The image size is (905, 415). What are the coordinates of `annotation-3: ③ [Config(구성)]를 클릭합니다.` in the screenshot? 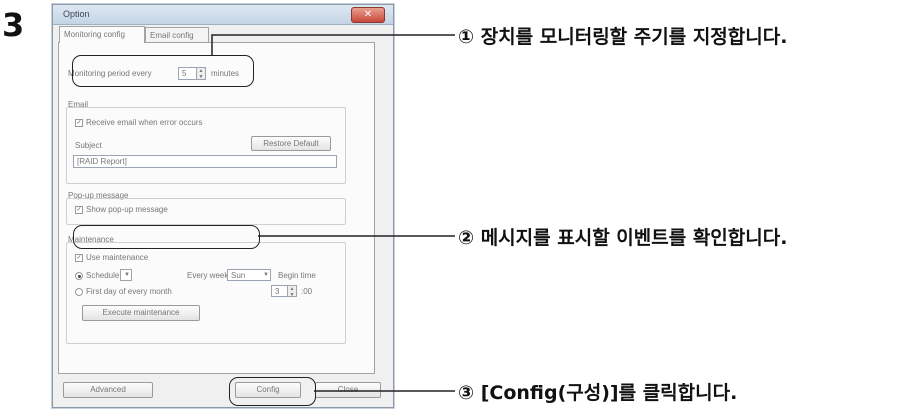 It's located at (598, 393).